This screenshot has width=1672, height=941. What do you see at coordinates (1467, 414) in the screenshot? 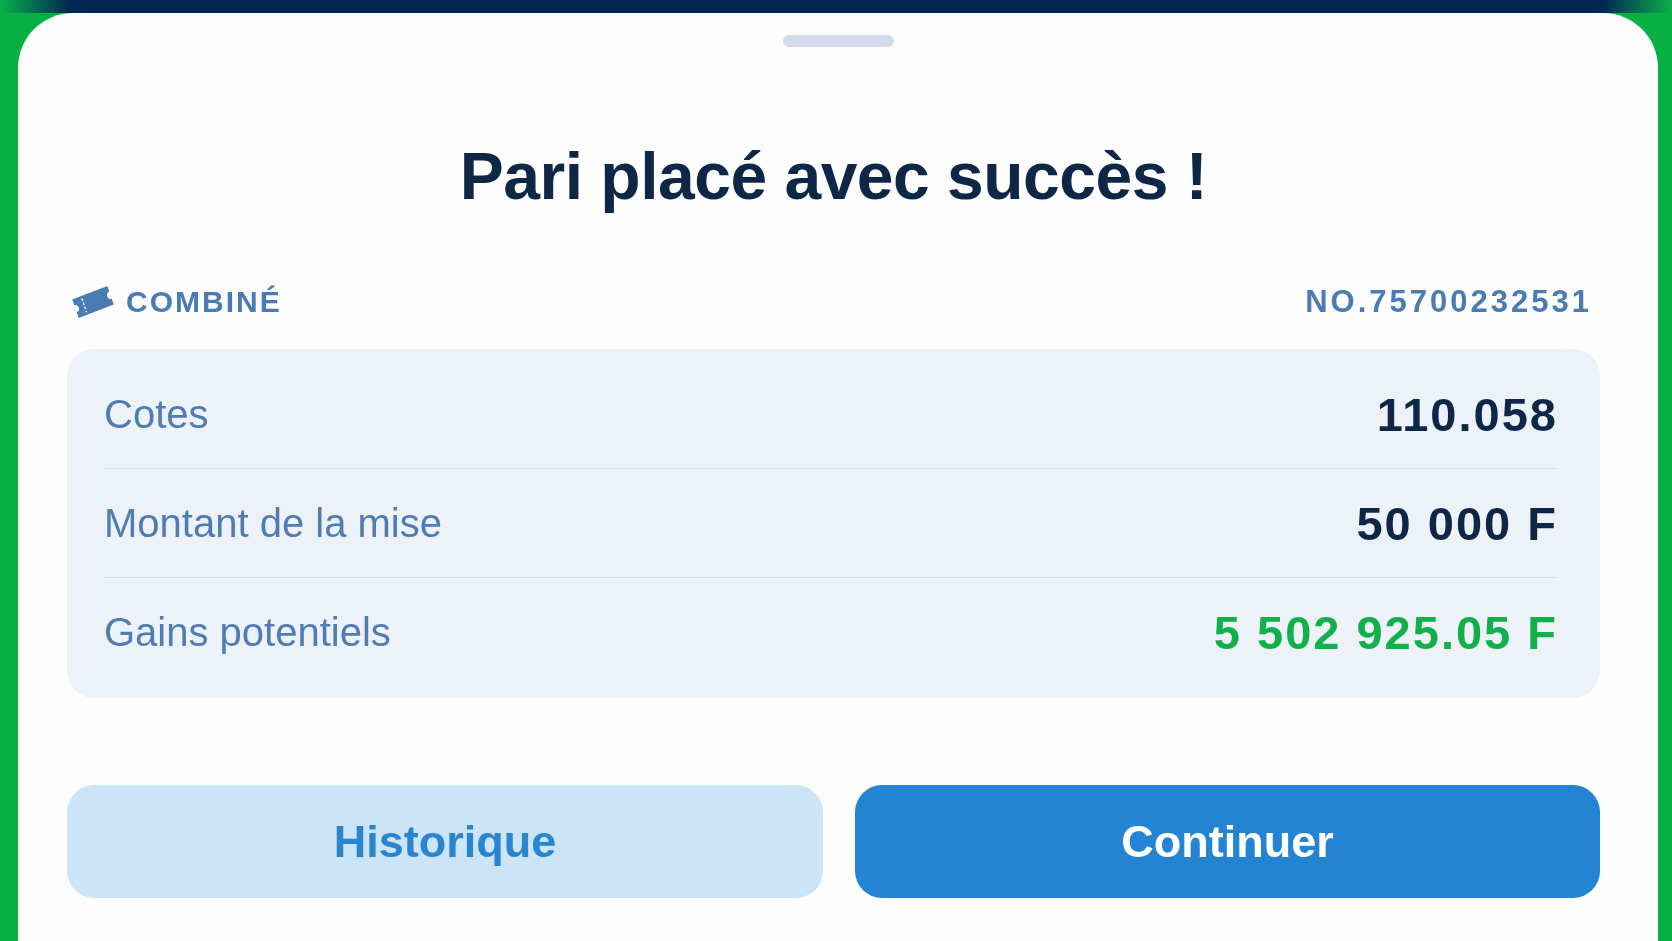
I see `summary-value: 110.058` at bounding box center [1467, 414].